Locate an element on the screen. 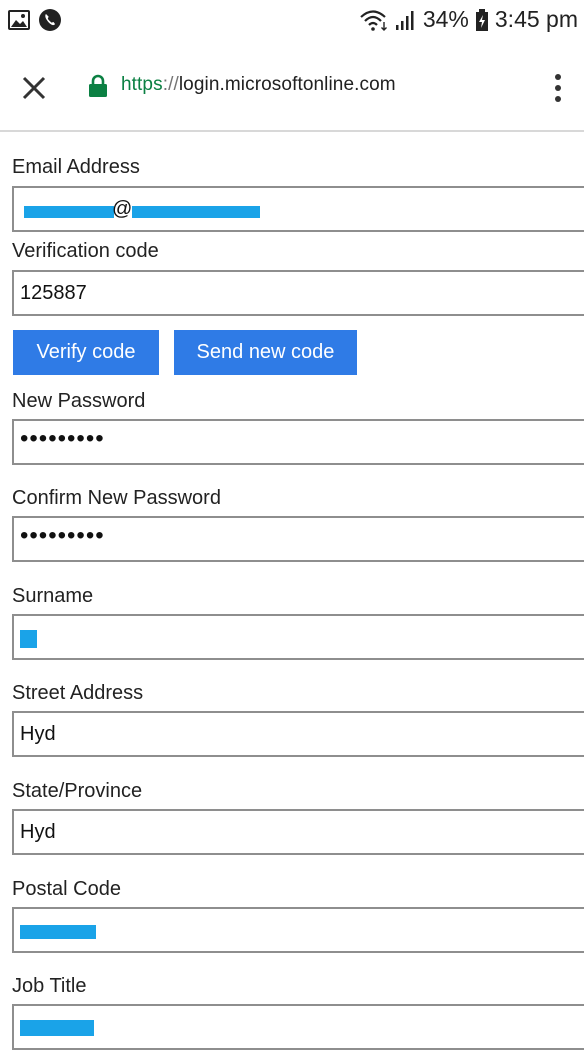  email-field: @ is located at coordinates (298, 209).